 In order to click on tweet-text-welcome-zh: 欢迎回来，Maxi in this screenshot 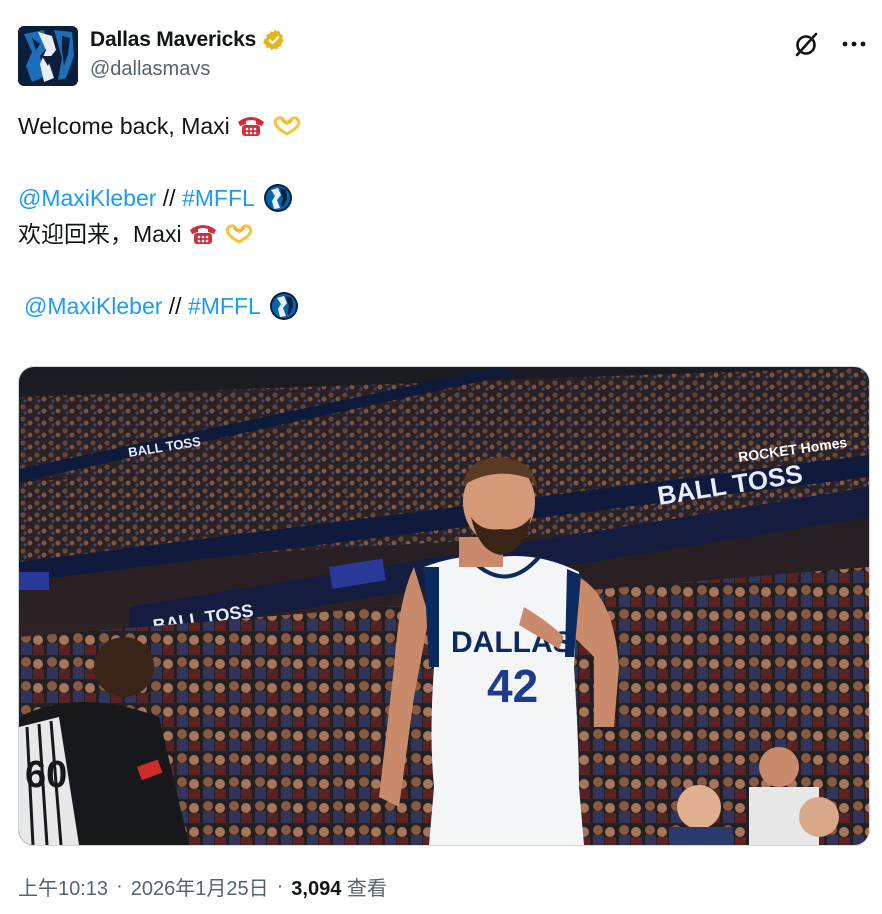, I will do `click(100, 234)`.